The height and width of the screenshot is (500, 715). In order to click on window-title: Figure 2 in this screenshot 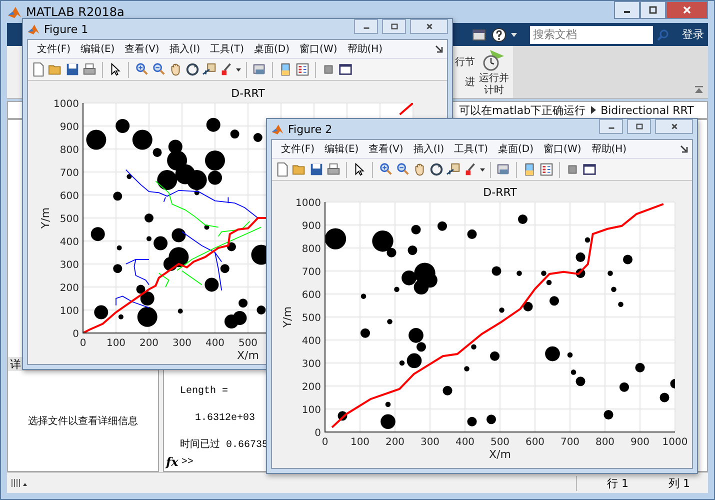, I will do `click(310, 129)`.